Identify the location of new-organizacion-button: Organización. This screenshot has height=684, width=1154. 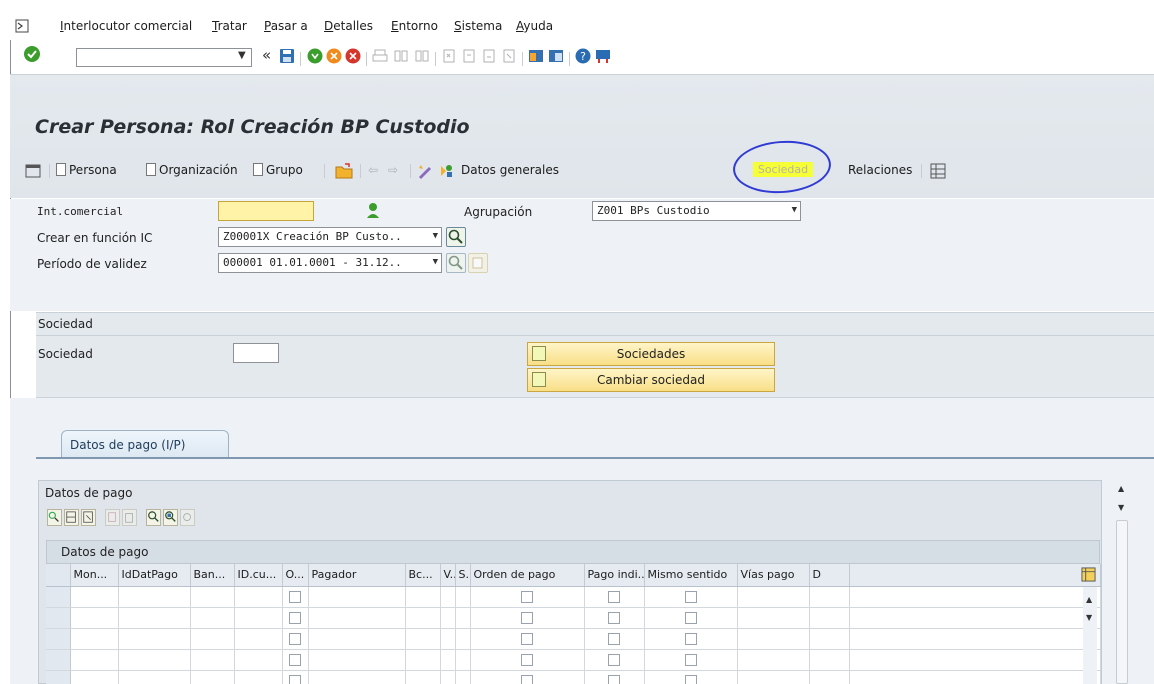
(192, 170).